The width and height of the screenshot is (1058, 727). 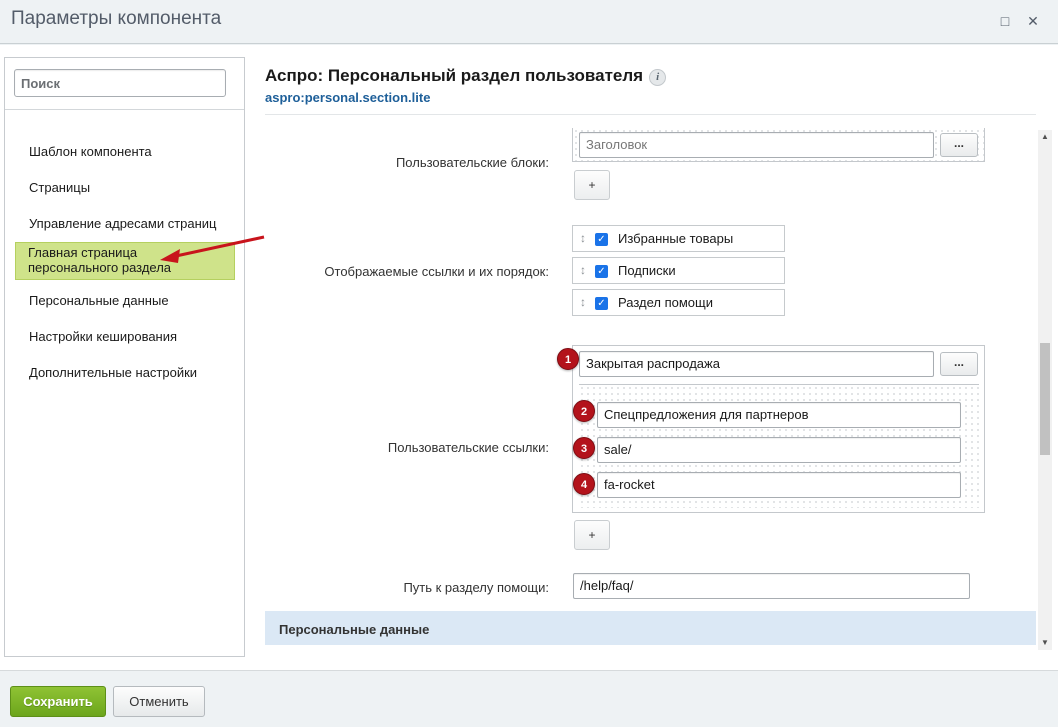 What do you see at coordinates (120, 83) in the screenshot?
I see `search-input` at bounding box center [120, 83].